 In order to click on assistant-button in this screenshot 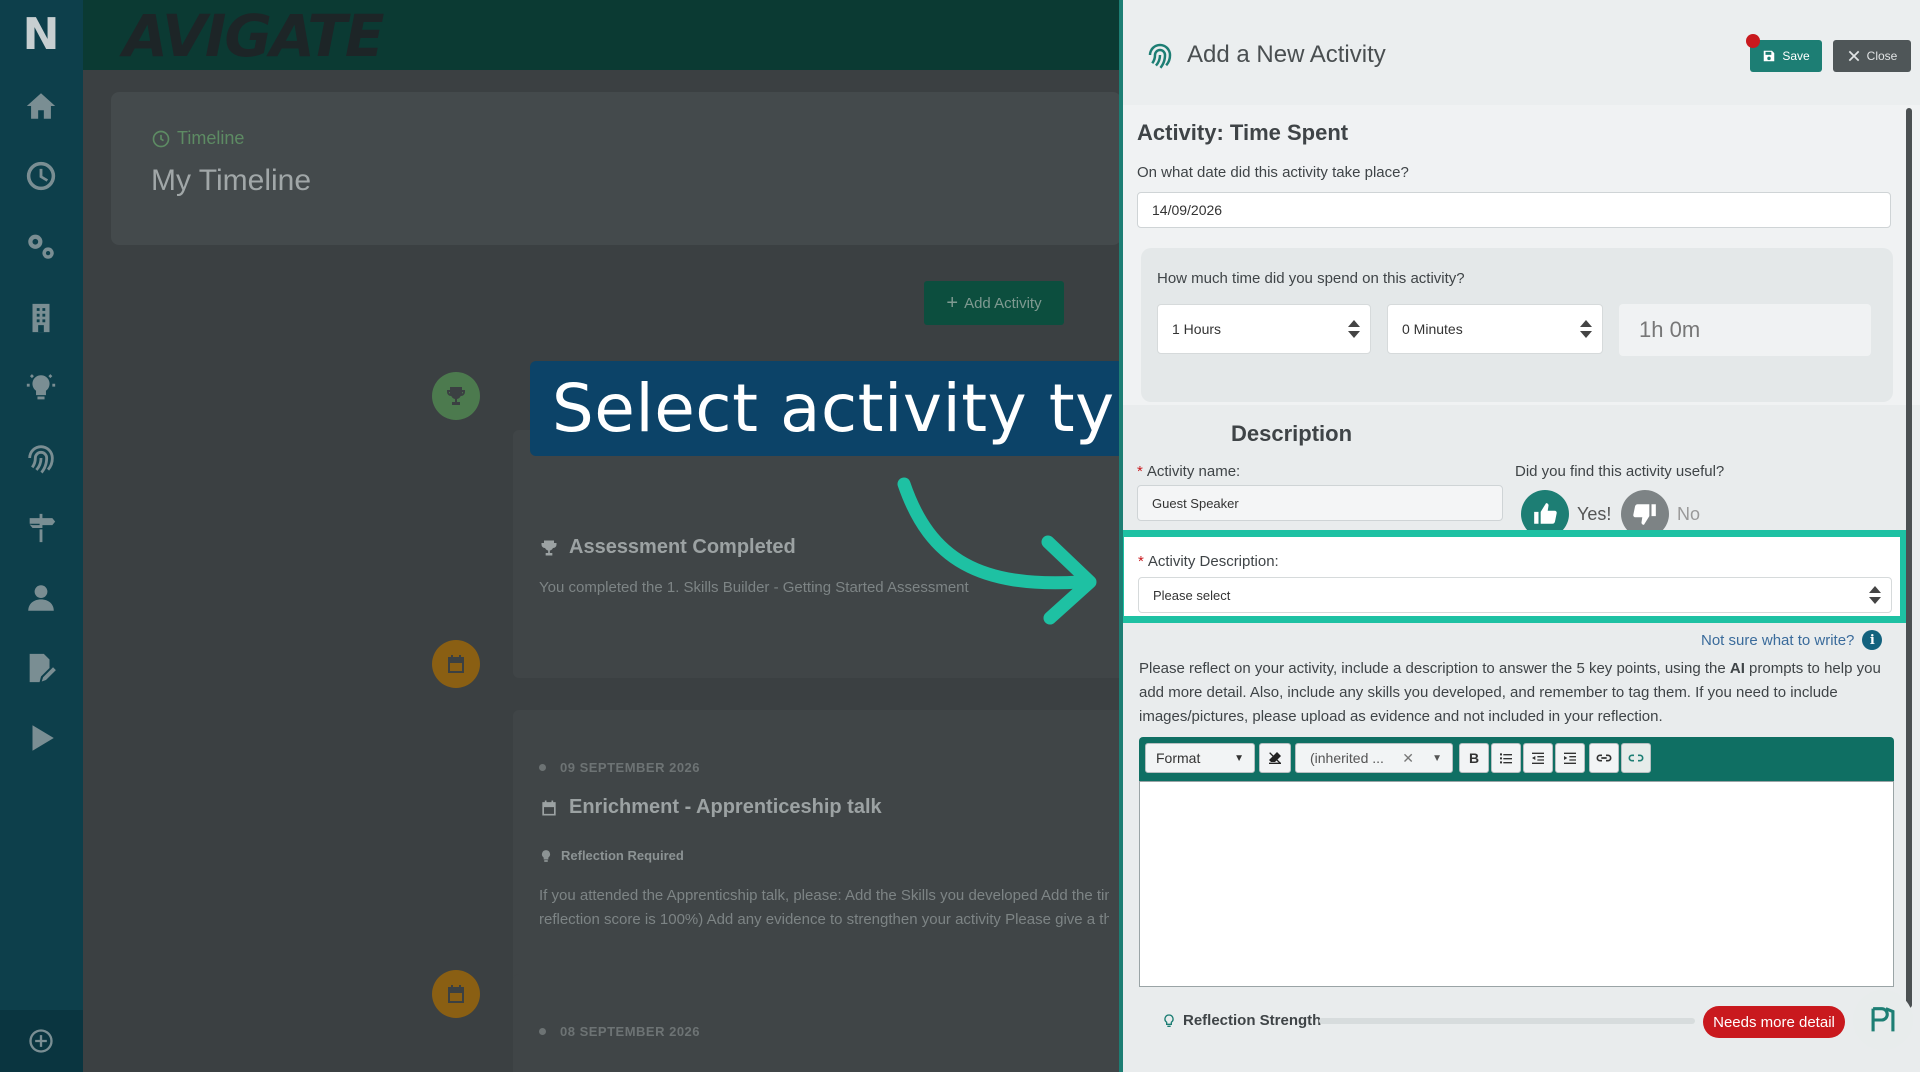, I will do `click(1883, 1020)`.